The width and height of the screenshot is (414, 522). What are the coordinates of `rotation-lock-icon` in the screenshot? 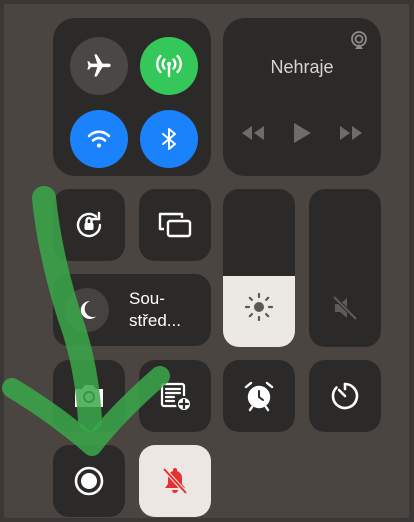 It's located at (89, 225).